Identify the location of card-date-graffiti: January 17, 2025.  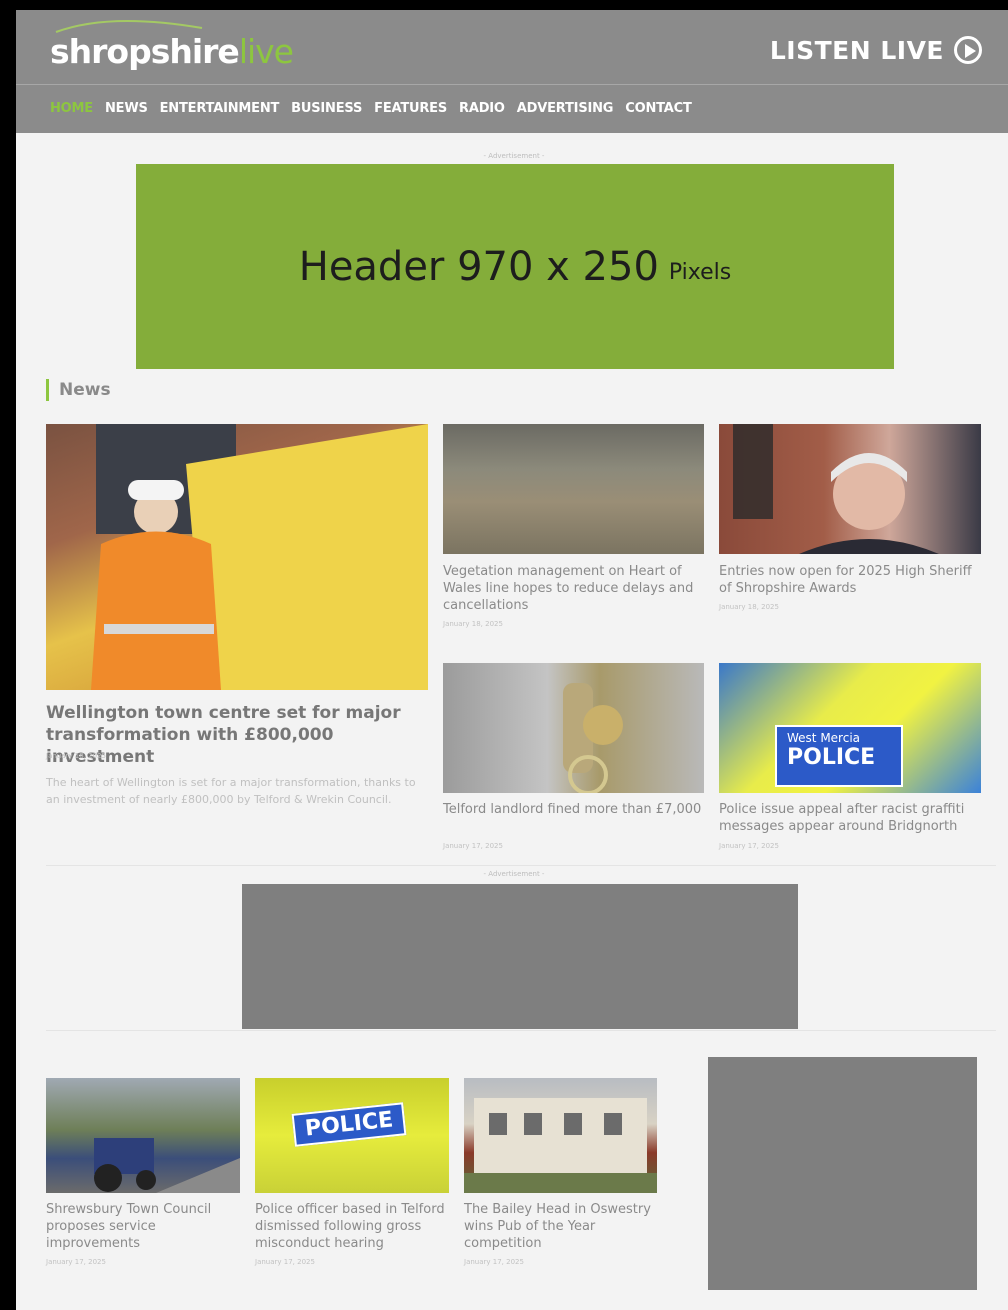
(749, 846).